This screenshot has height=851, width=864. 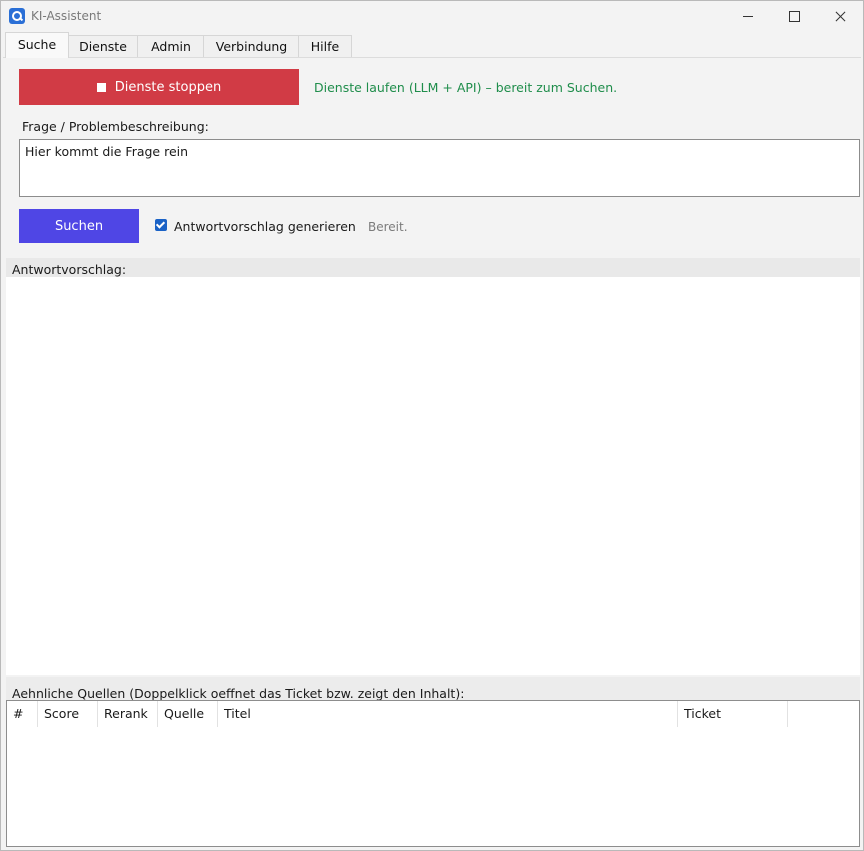 I want to click on column-header-number: #, so click(x=22, y=714).